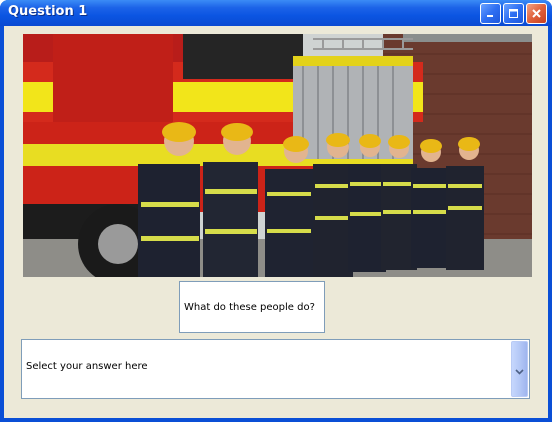  I want to click on answer-dropdown: Select your answer here, so click(275, 369).